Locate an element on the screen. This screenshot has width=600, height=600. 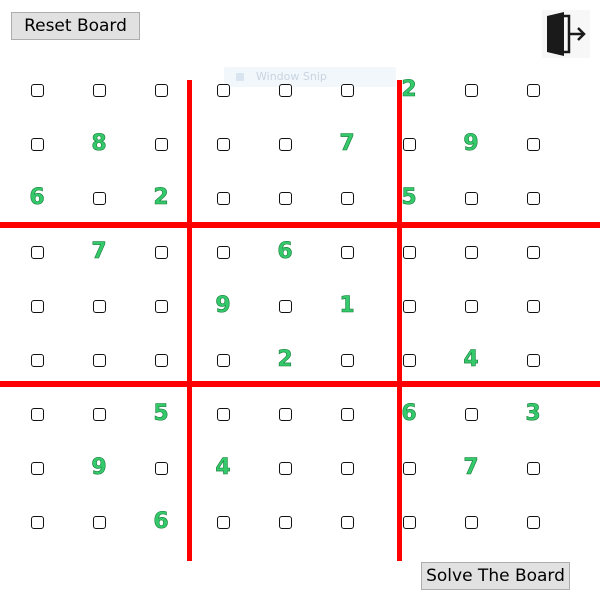
board-cell-r6-c9 is located at coordinates (533, 360).